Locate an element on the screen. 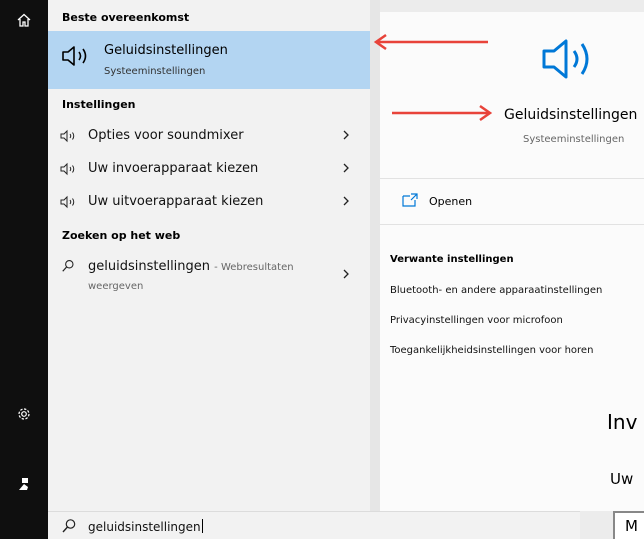 Image resolution: width=644 pixels, height=539 pixels. settings-item-output-device: Uw uitvoerapparaat kiezen is located at coordinates (209, 202).